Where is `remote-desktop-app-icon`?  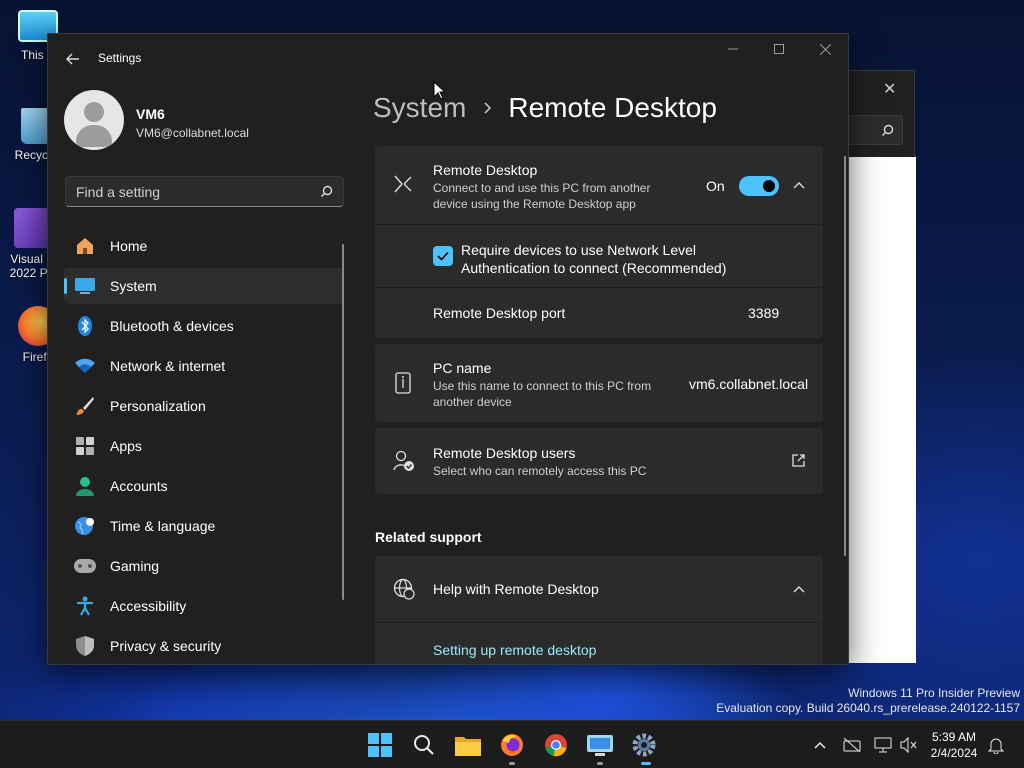
remote-desktop-app-icon is located at coordinates (600, 745).